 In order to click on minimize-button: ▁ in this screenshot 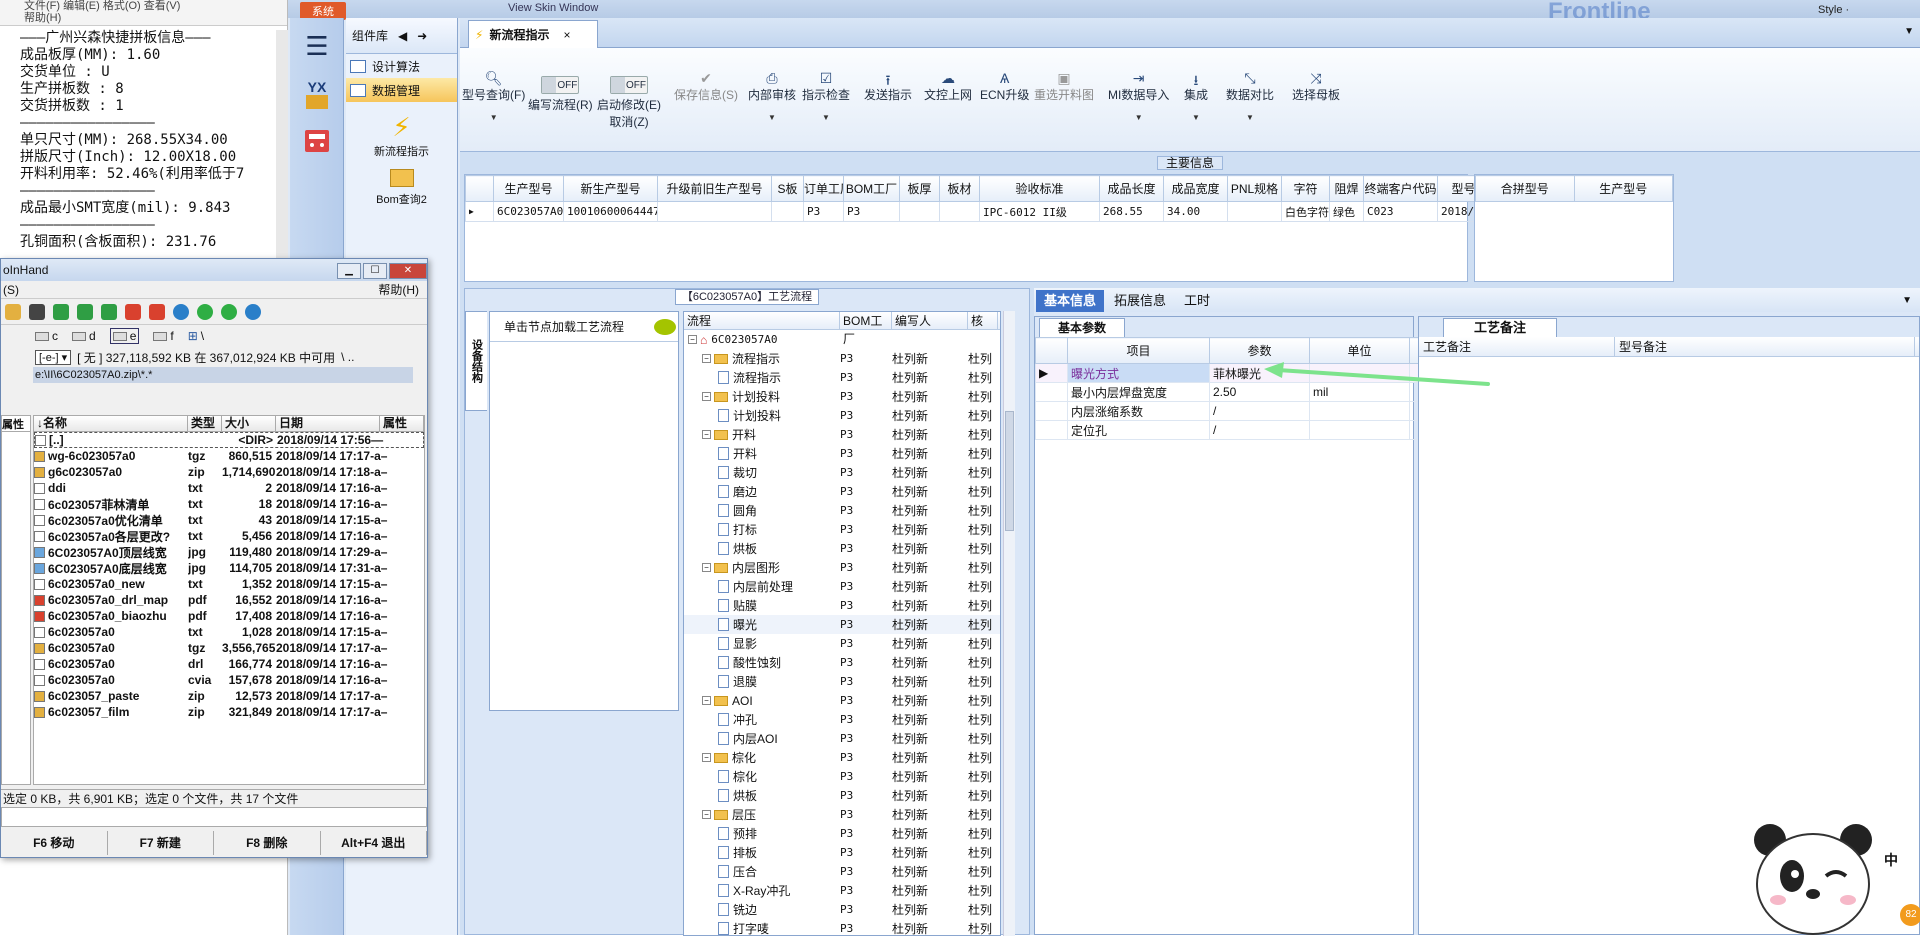, I will do `click(349, 270)`.